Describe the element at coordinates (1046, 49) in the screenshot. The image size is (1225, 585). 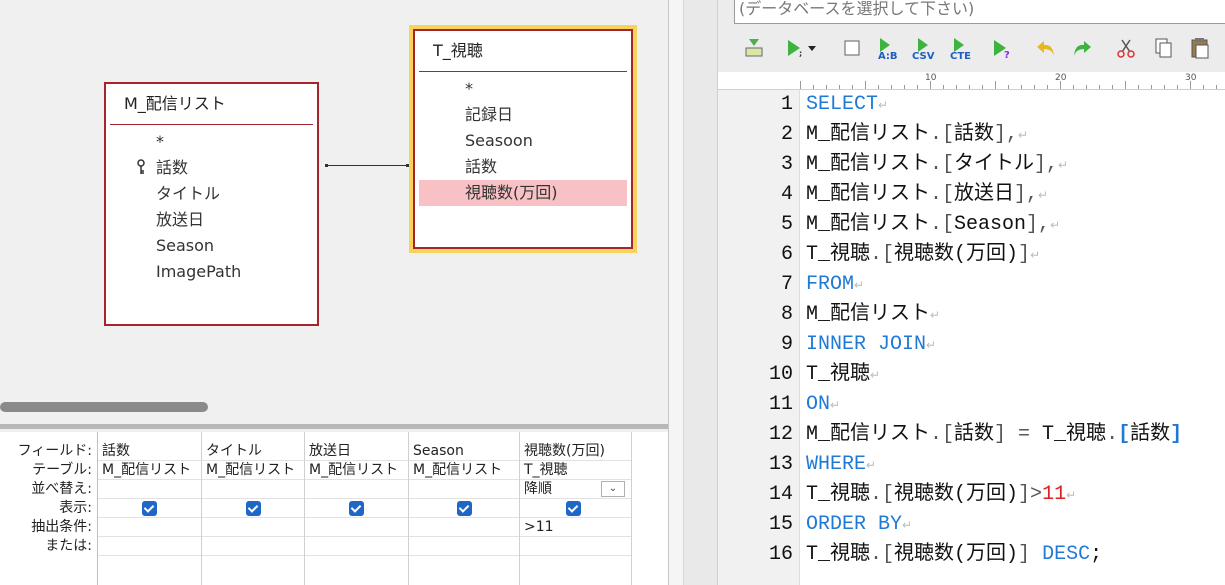
I see `undo-icon` at that location.